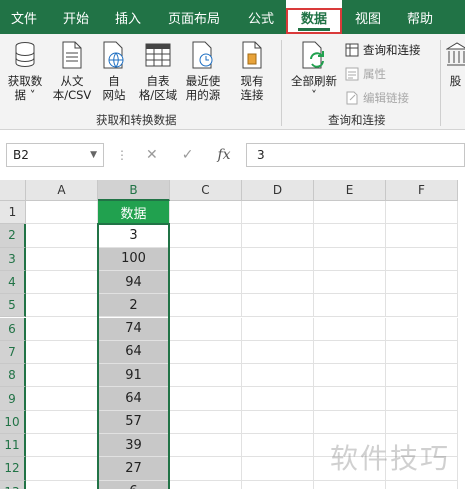 The image size is (465, 489). Describe the element at coordinates (62, 259) in the screenshot. I see `cell-a3` at that location.